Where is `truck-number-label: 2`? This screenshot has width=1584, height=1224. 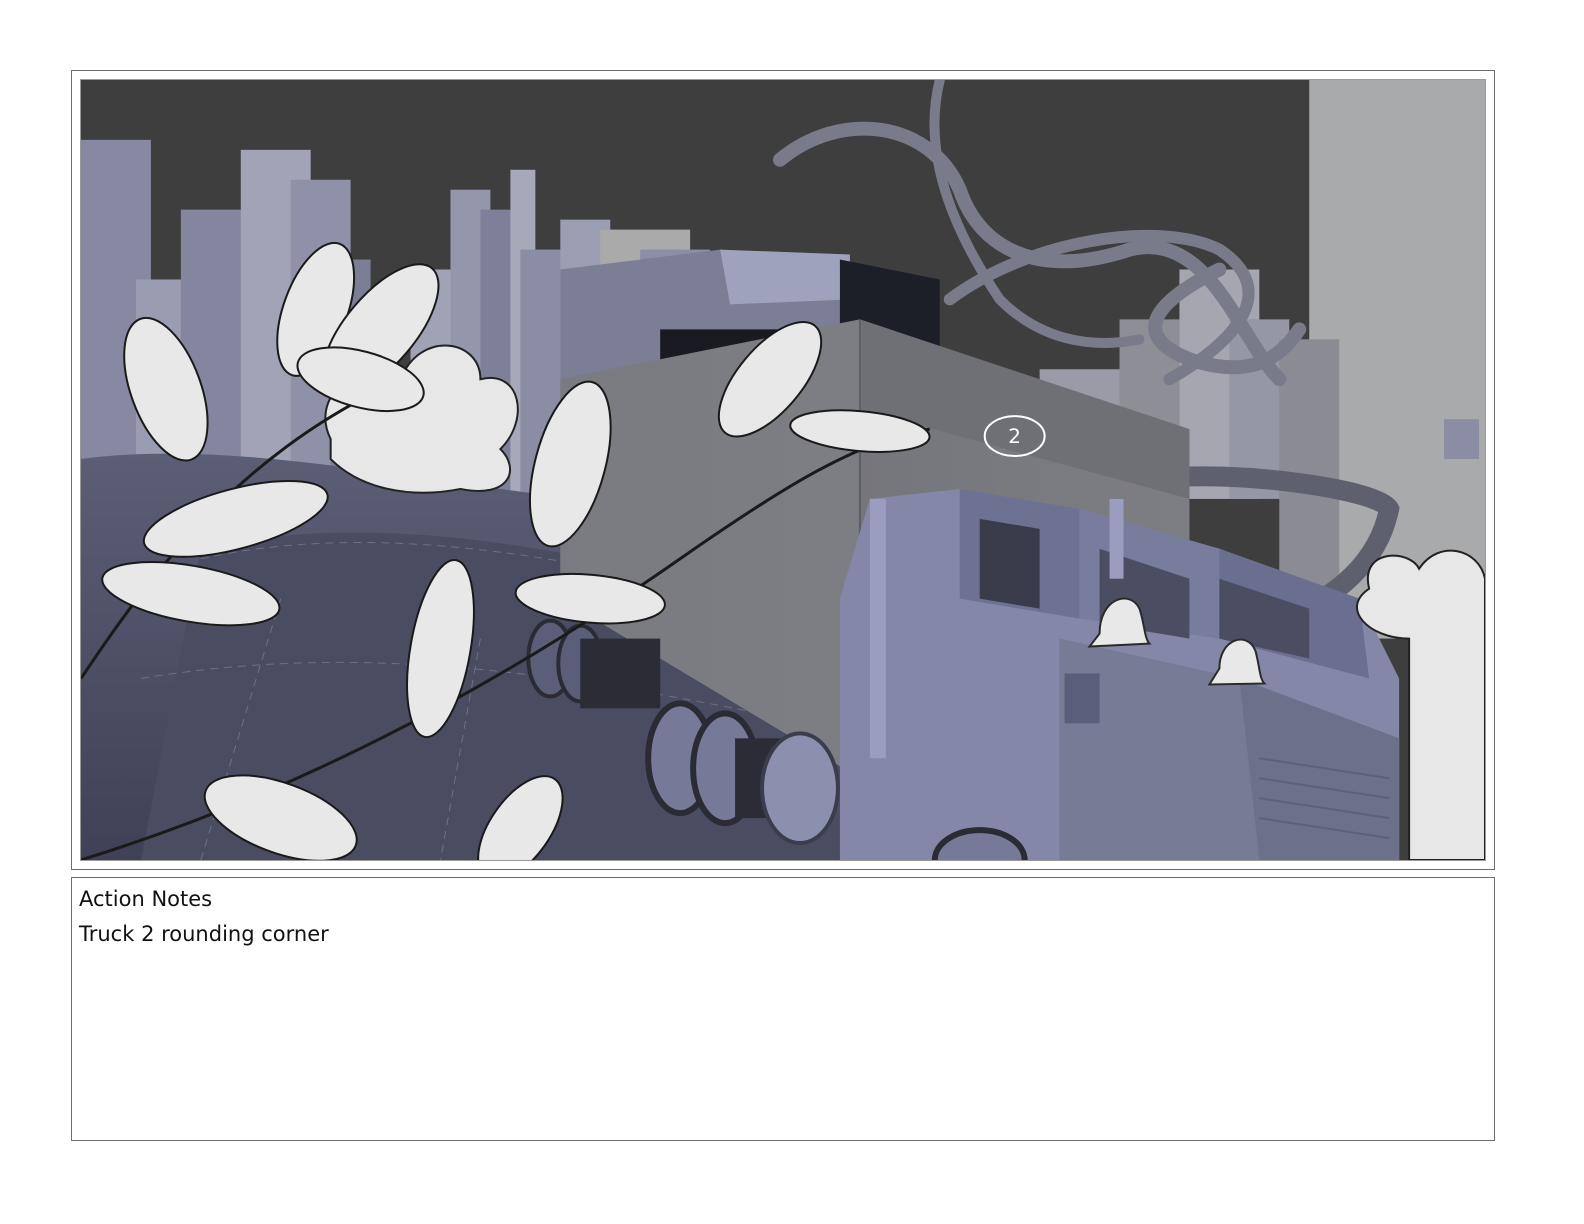
truck-number-label: 2 is located at coordinates (1014, 436).